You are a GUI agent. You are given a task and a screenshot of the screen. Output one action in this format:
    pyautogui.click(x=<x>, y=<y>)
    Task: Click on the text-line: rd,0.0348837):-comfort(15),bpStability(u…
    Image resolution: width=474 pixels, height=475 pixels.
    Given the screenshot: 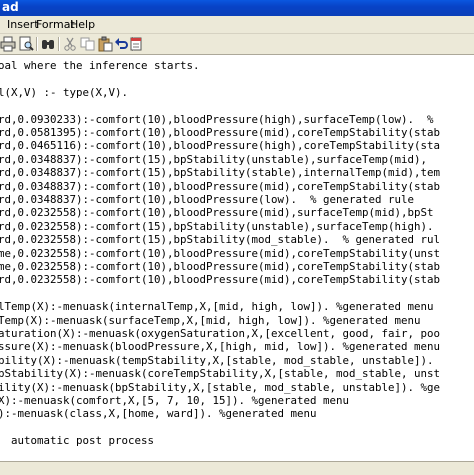 What is the action you would take?
    pyautogui.click(x=214, y=159)
    